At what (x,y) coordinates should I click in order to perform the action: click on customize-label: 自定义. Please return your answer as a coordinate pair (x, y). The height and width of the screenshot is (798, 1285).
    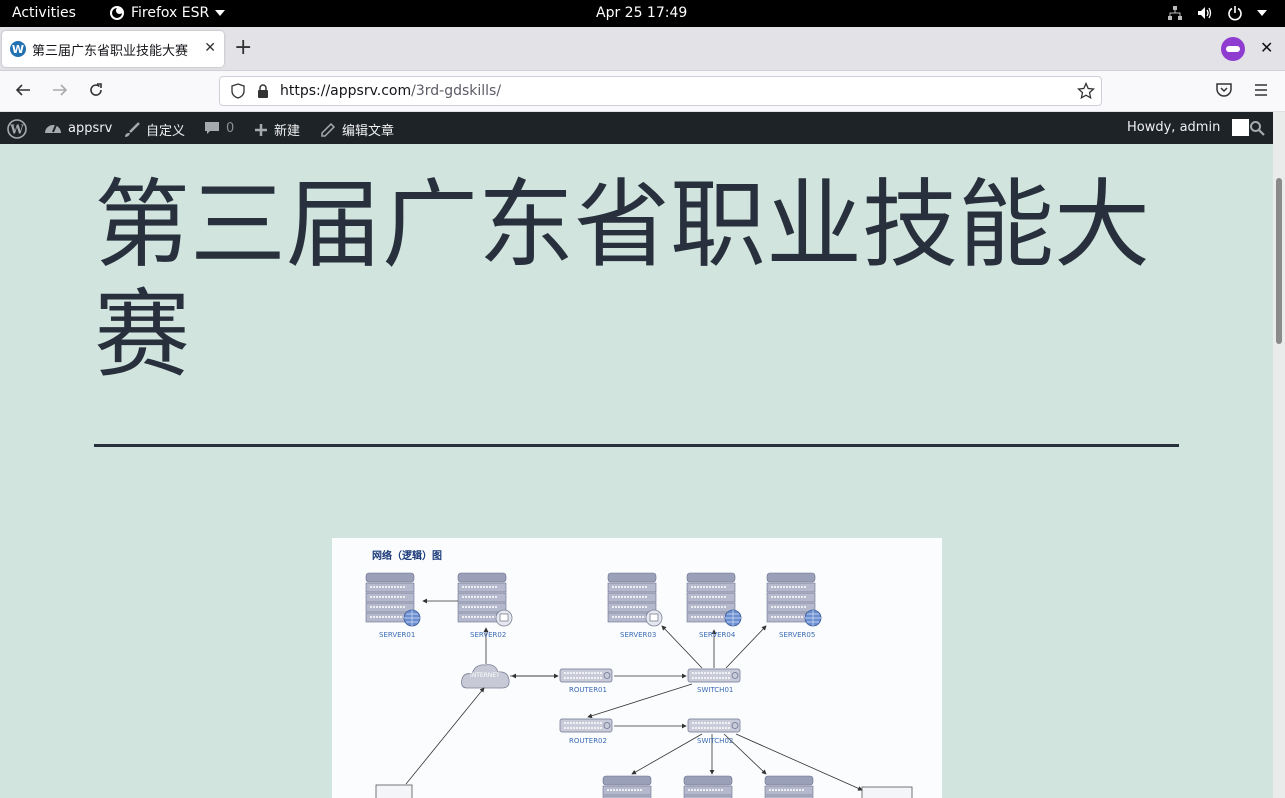
    Looking at the image, I should click on (166, 131).